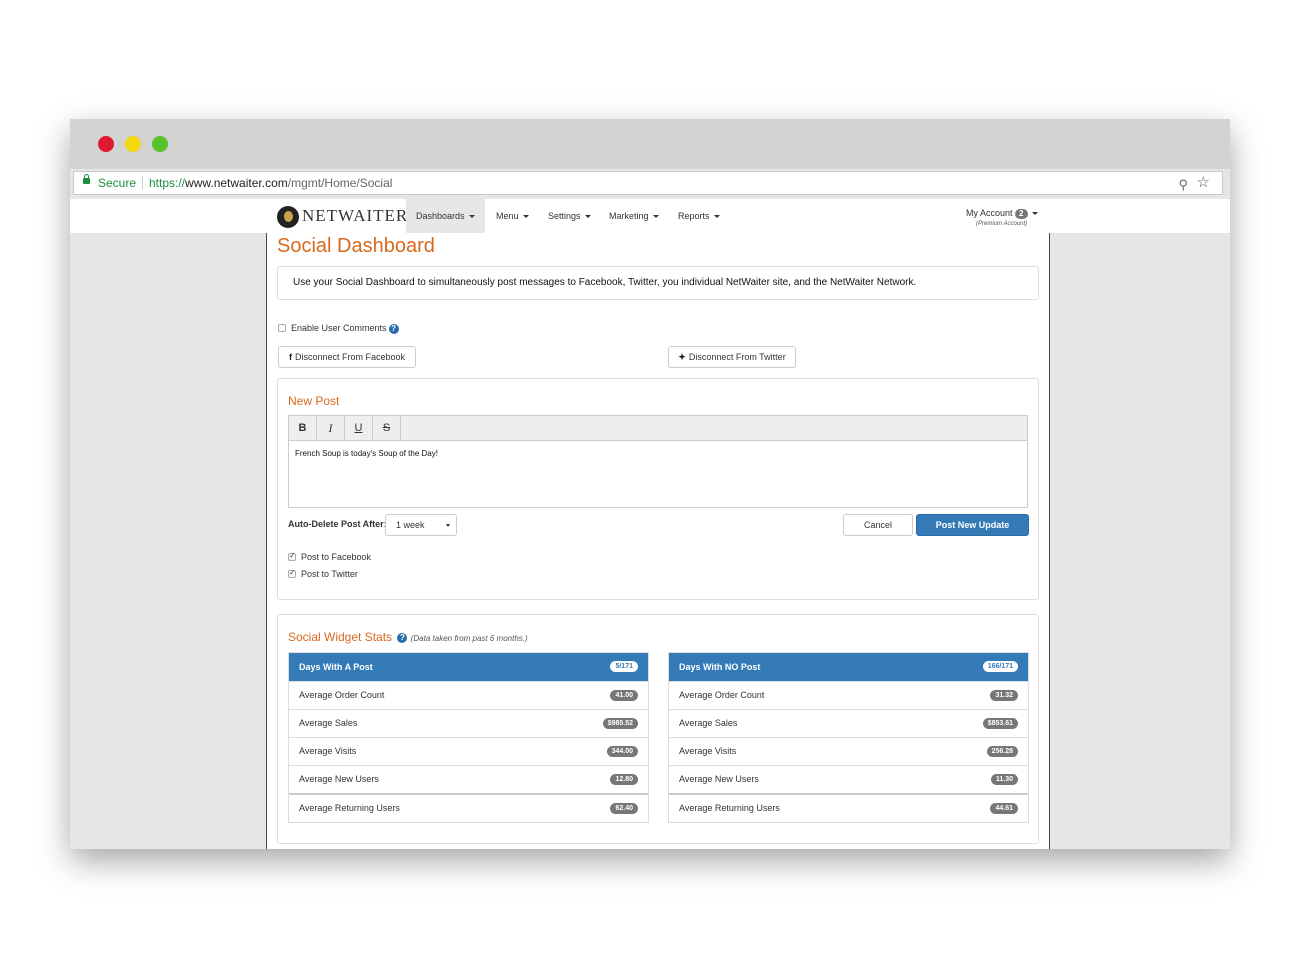  I want to click on minimize-window-button, so click(133, 144).